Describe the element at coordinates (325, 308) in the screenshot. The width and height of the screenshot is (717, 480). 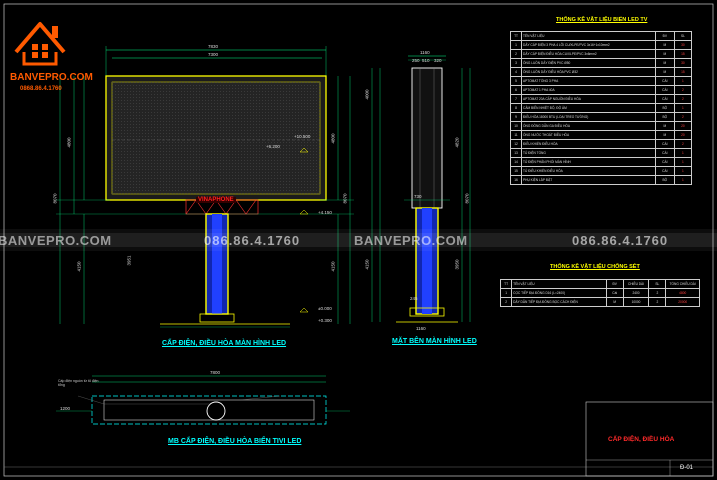
I see `level-base: ±0.000` at that location.